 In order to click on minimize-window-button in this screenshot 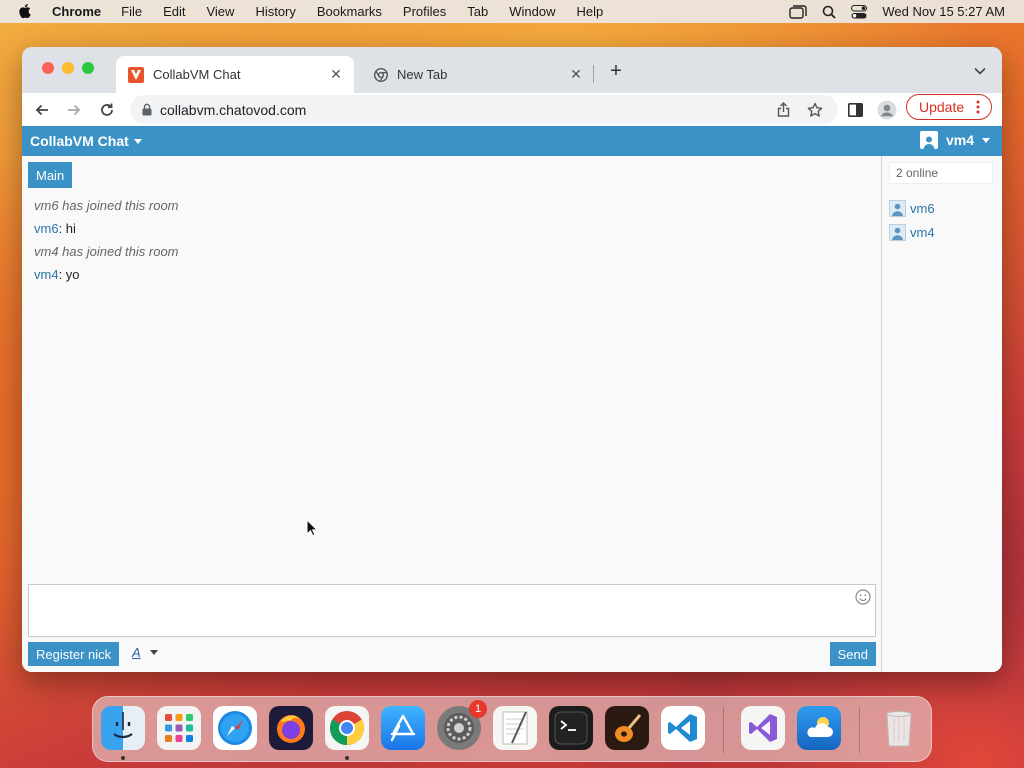, I will do `click(68, 68)`.